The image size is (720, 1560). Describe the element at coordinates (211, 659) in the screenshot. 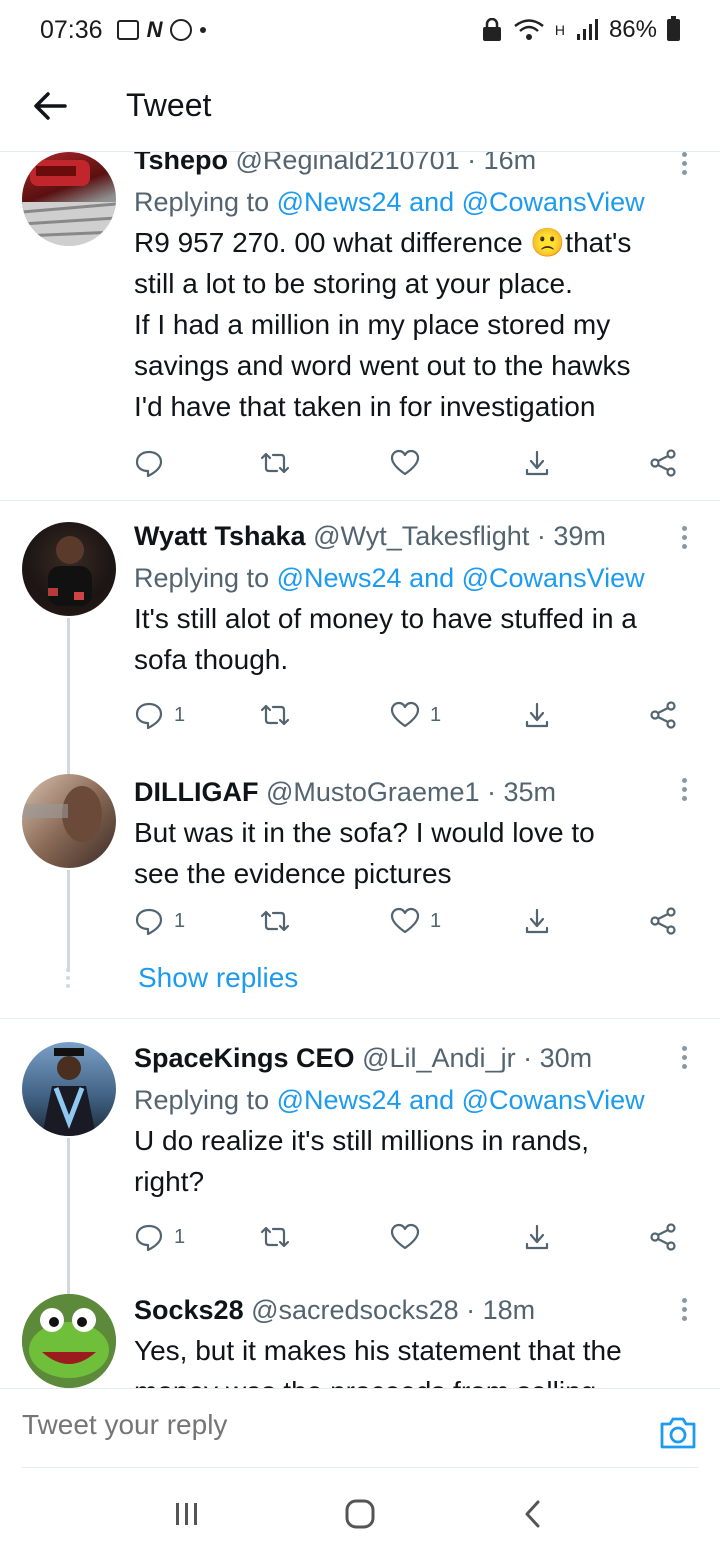

I see `tweet-text-line: sofa though.` at that location.